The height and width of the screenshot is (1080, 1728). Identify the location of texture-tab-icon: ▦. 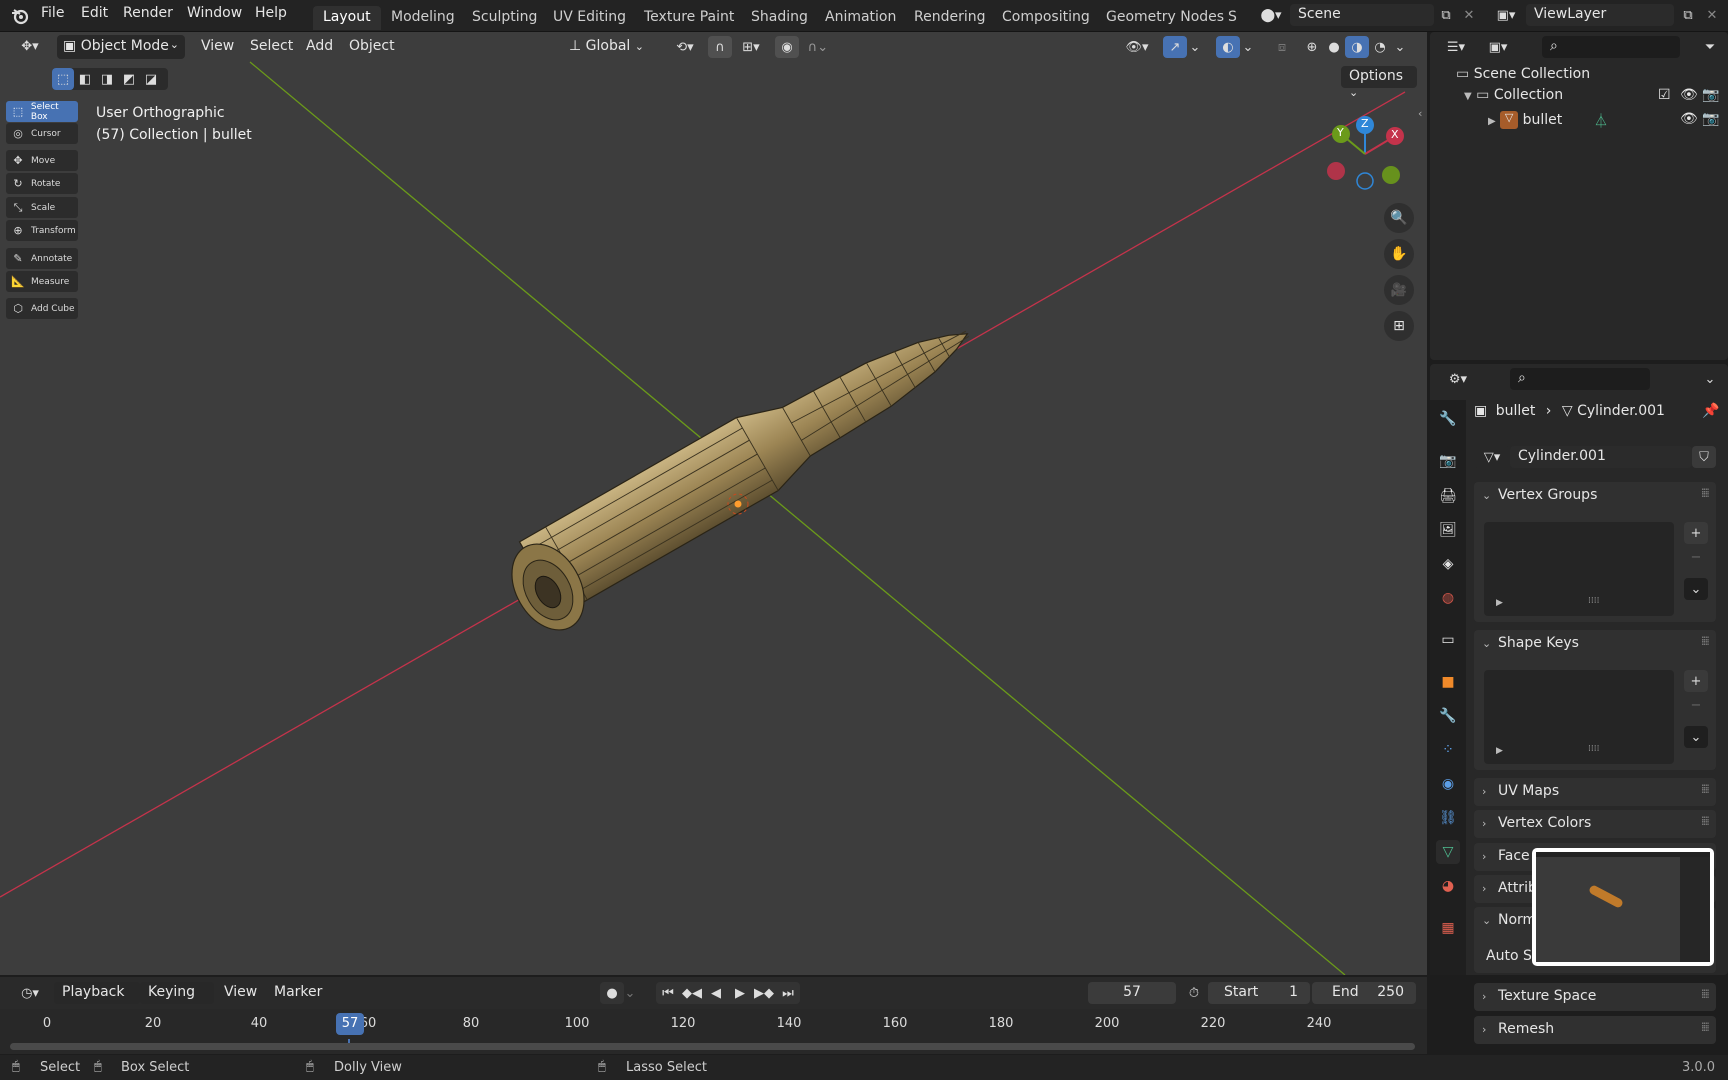
(1448, 928).